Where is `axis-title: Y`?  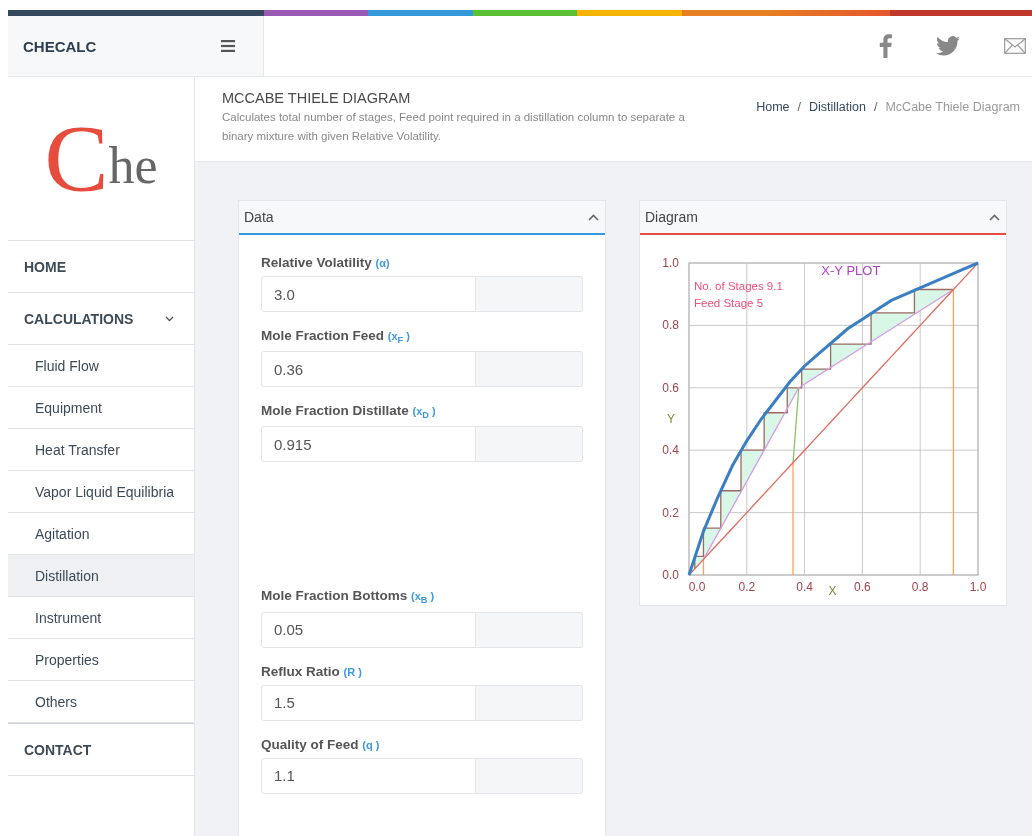 axis-title: Y is located at coordinates (671, 419).